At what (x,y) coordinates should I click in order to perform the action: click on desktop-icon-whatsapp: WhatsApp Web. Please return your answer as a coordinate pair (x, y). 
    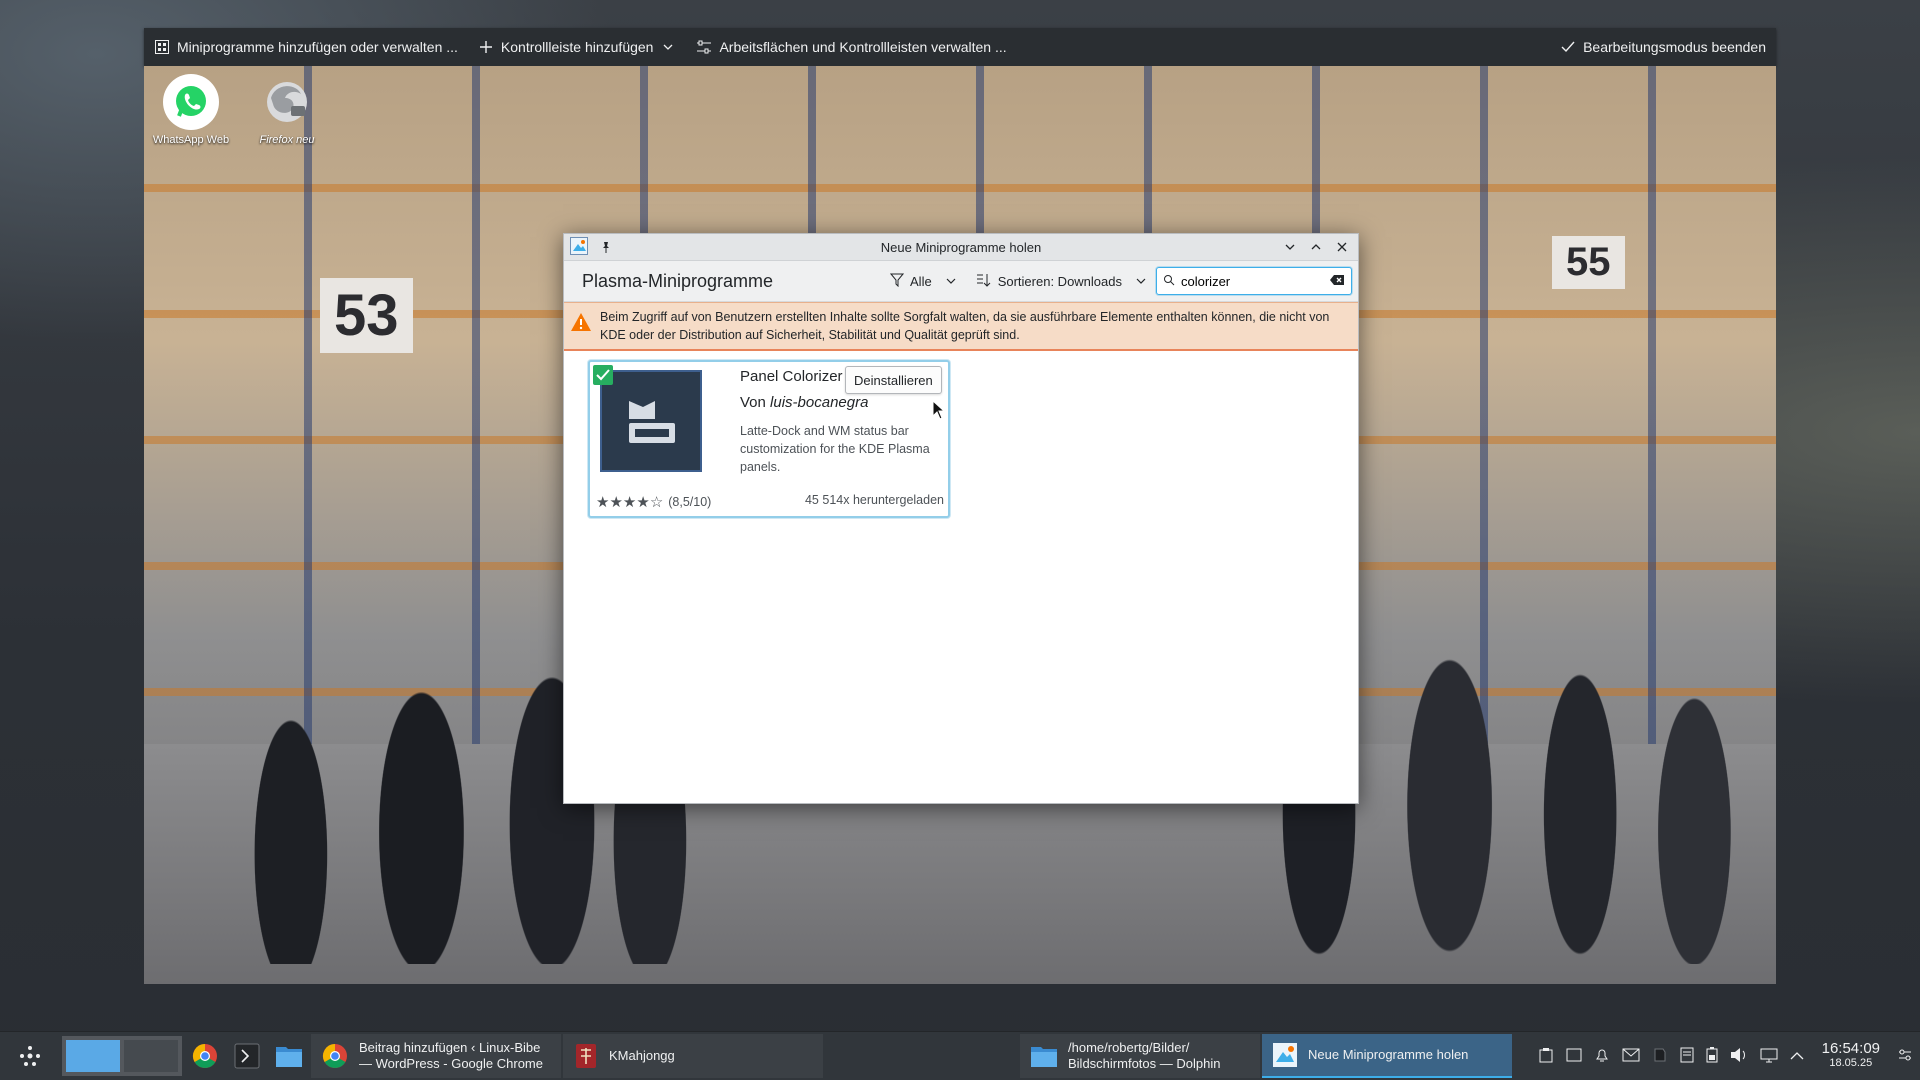
    Looking at the image, I should click on (191, 110).